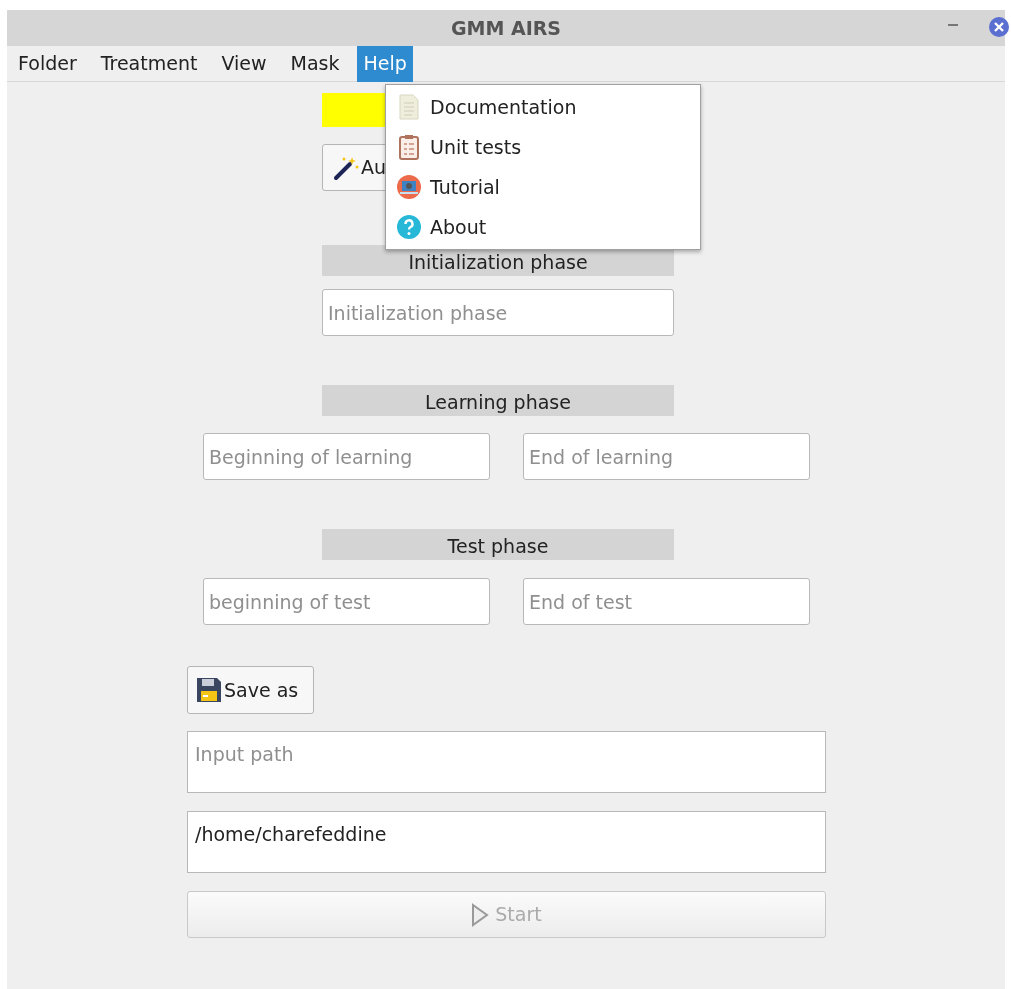 This screenshot has width=1011, height=989. Describe the element at coordinates (47, 63) in the screenshot. I see `menu-item: Folder` at that location.